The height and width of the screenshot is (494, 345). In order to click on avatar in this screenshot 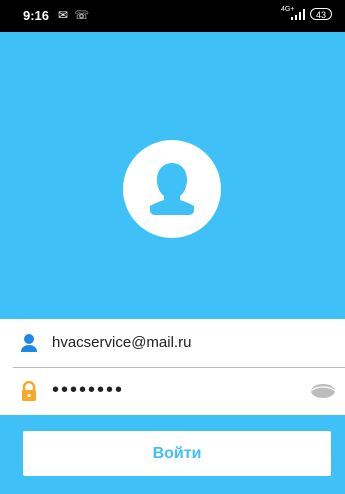, I will do `click(172, 189)`.